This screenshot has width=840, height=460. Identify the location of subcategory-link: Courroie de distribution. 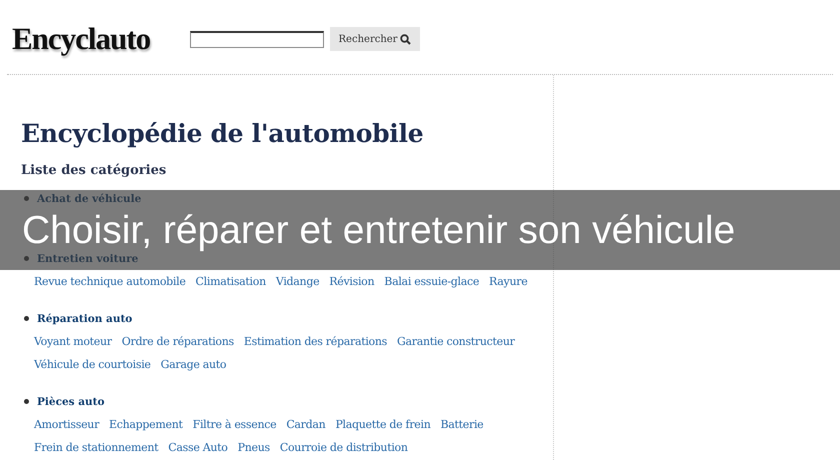
(344, 447).